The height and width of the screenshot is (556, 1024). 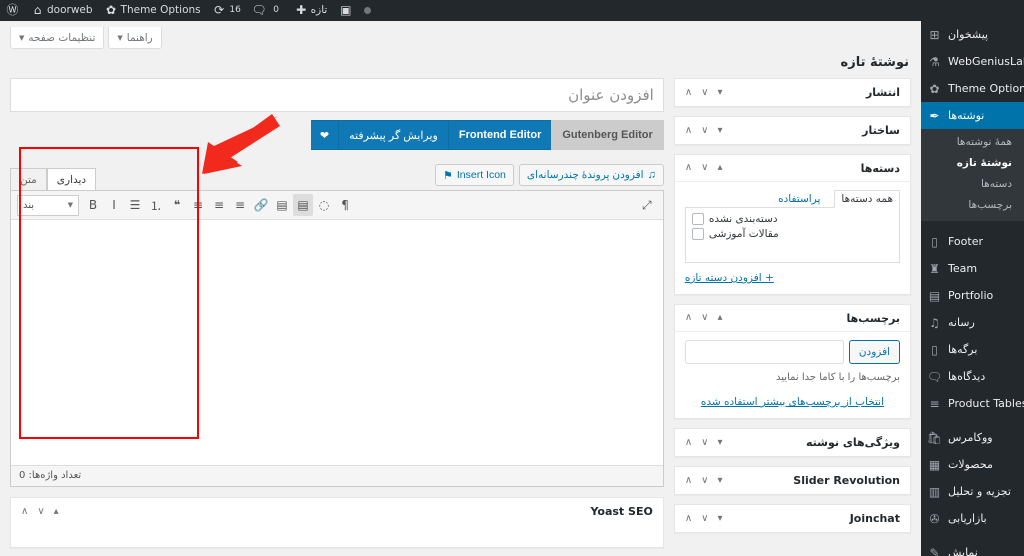 What do you see at coordinates (325, 135) in the screenshot?
I see `heart-icon: ❤` at bounding box center [325, 135].